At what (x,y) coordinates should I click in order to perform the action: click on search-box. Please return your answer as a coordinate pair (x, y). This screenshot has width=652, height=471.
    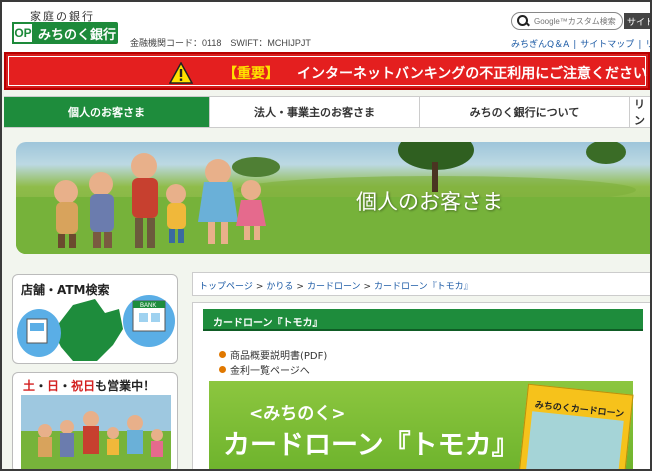
    Looking at the image, I should click on (567, 21).